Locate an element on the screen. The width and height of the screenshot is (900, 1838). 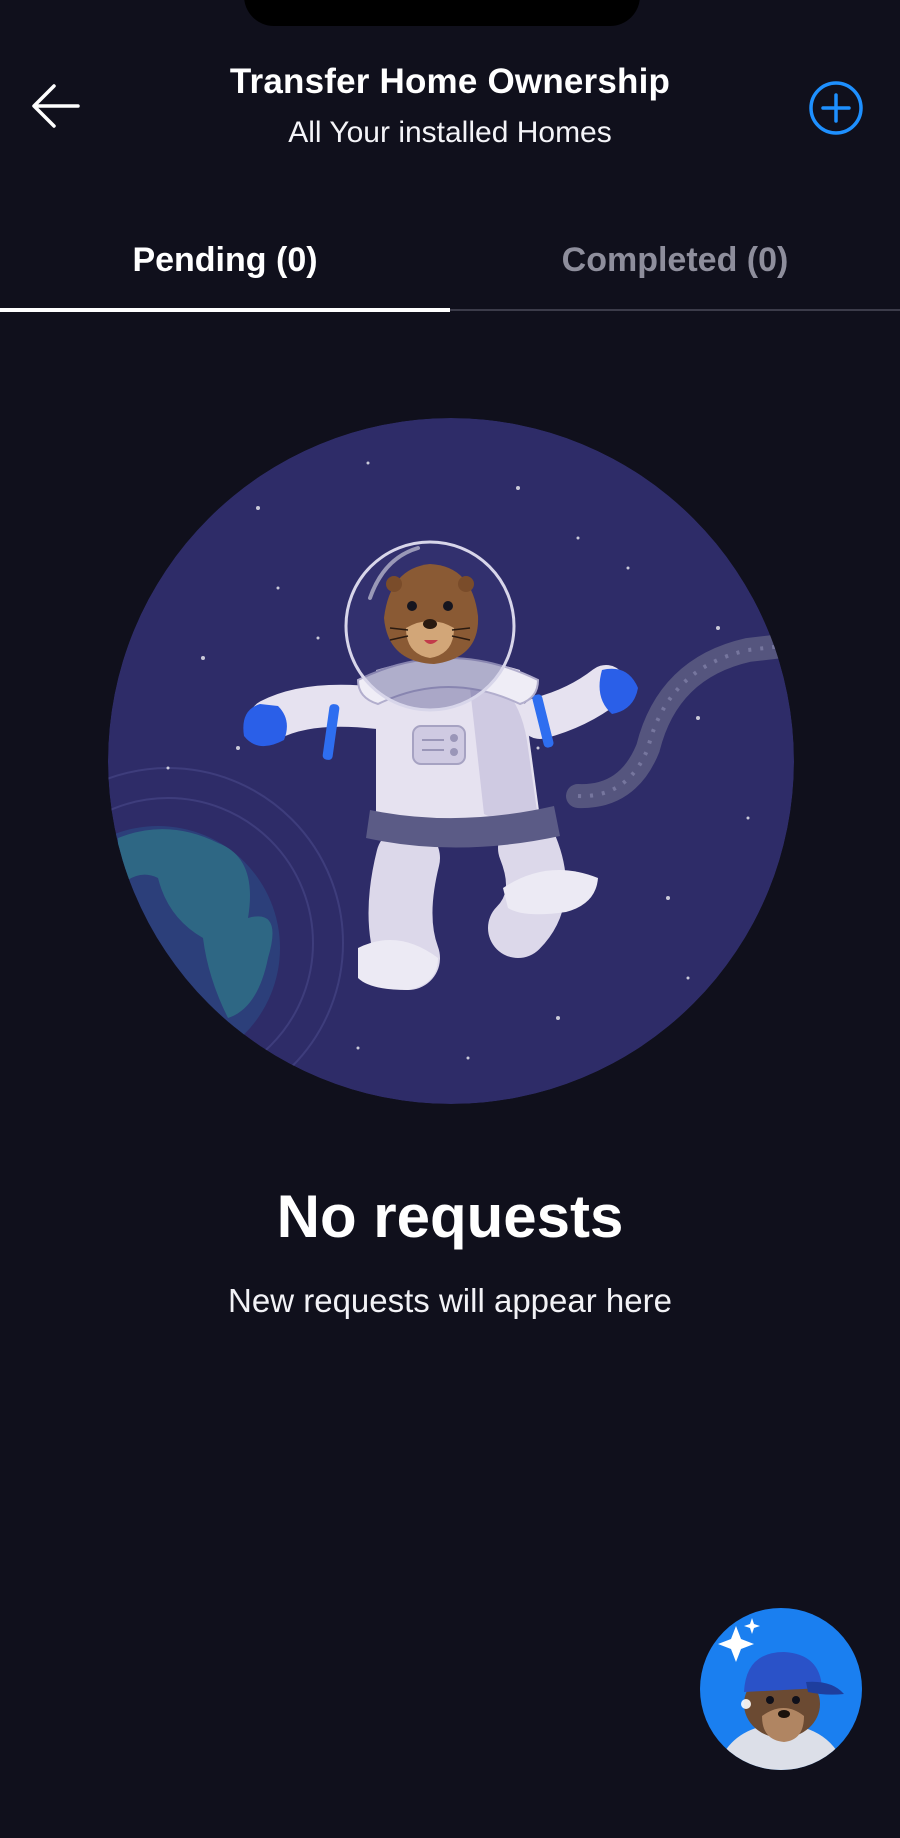
empty-state-subtitle: New requests will appear here is located at coordinates (450, 1300).